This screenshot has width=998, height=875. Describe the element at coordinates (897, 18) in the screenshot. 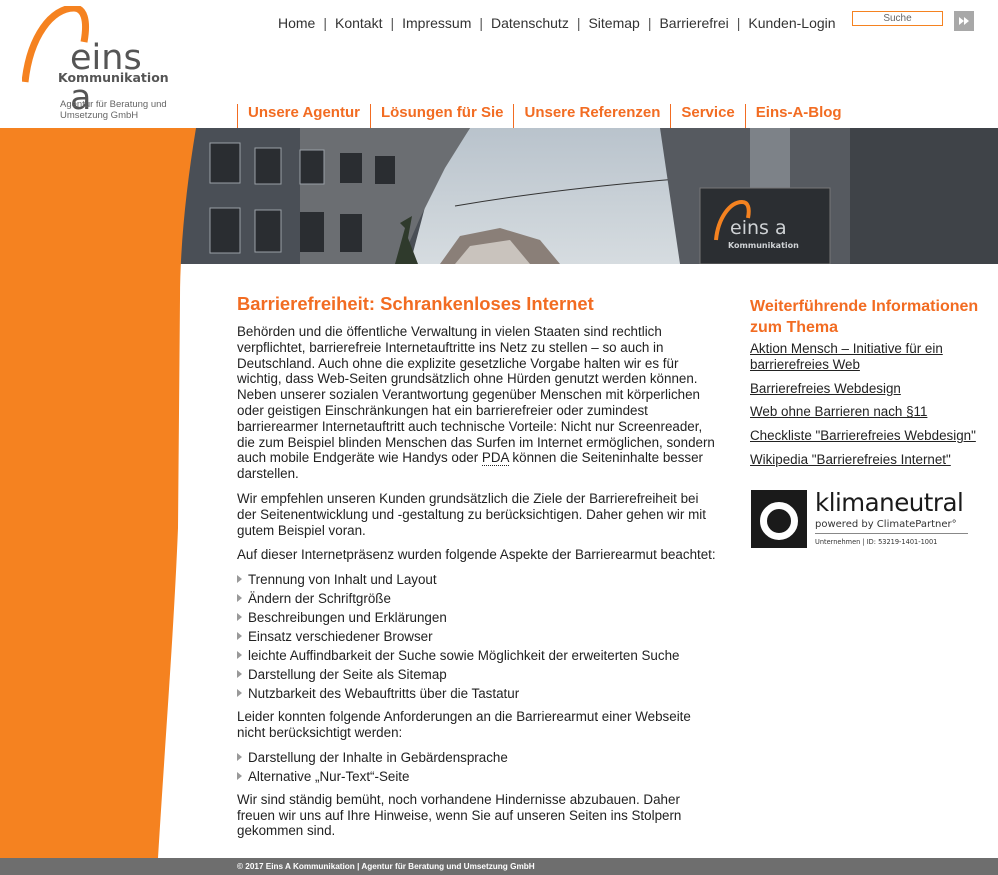

I see `search-input: Suche` at that location.